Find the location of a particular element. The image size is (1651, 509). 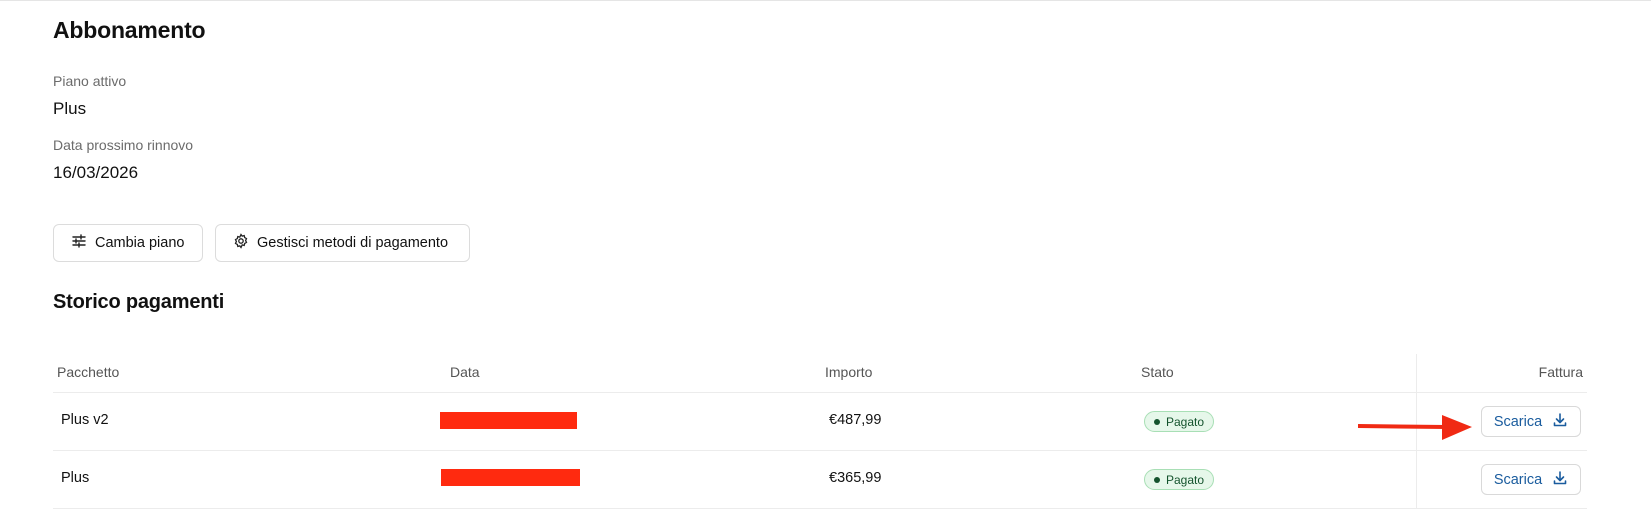

column-header-package: Pacchetto is located at coordinates (88, 372).